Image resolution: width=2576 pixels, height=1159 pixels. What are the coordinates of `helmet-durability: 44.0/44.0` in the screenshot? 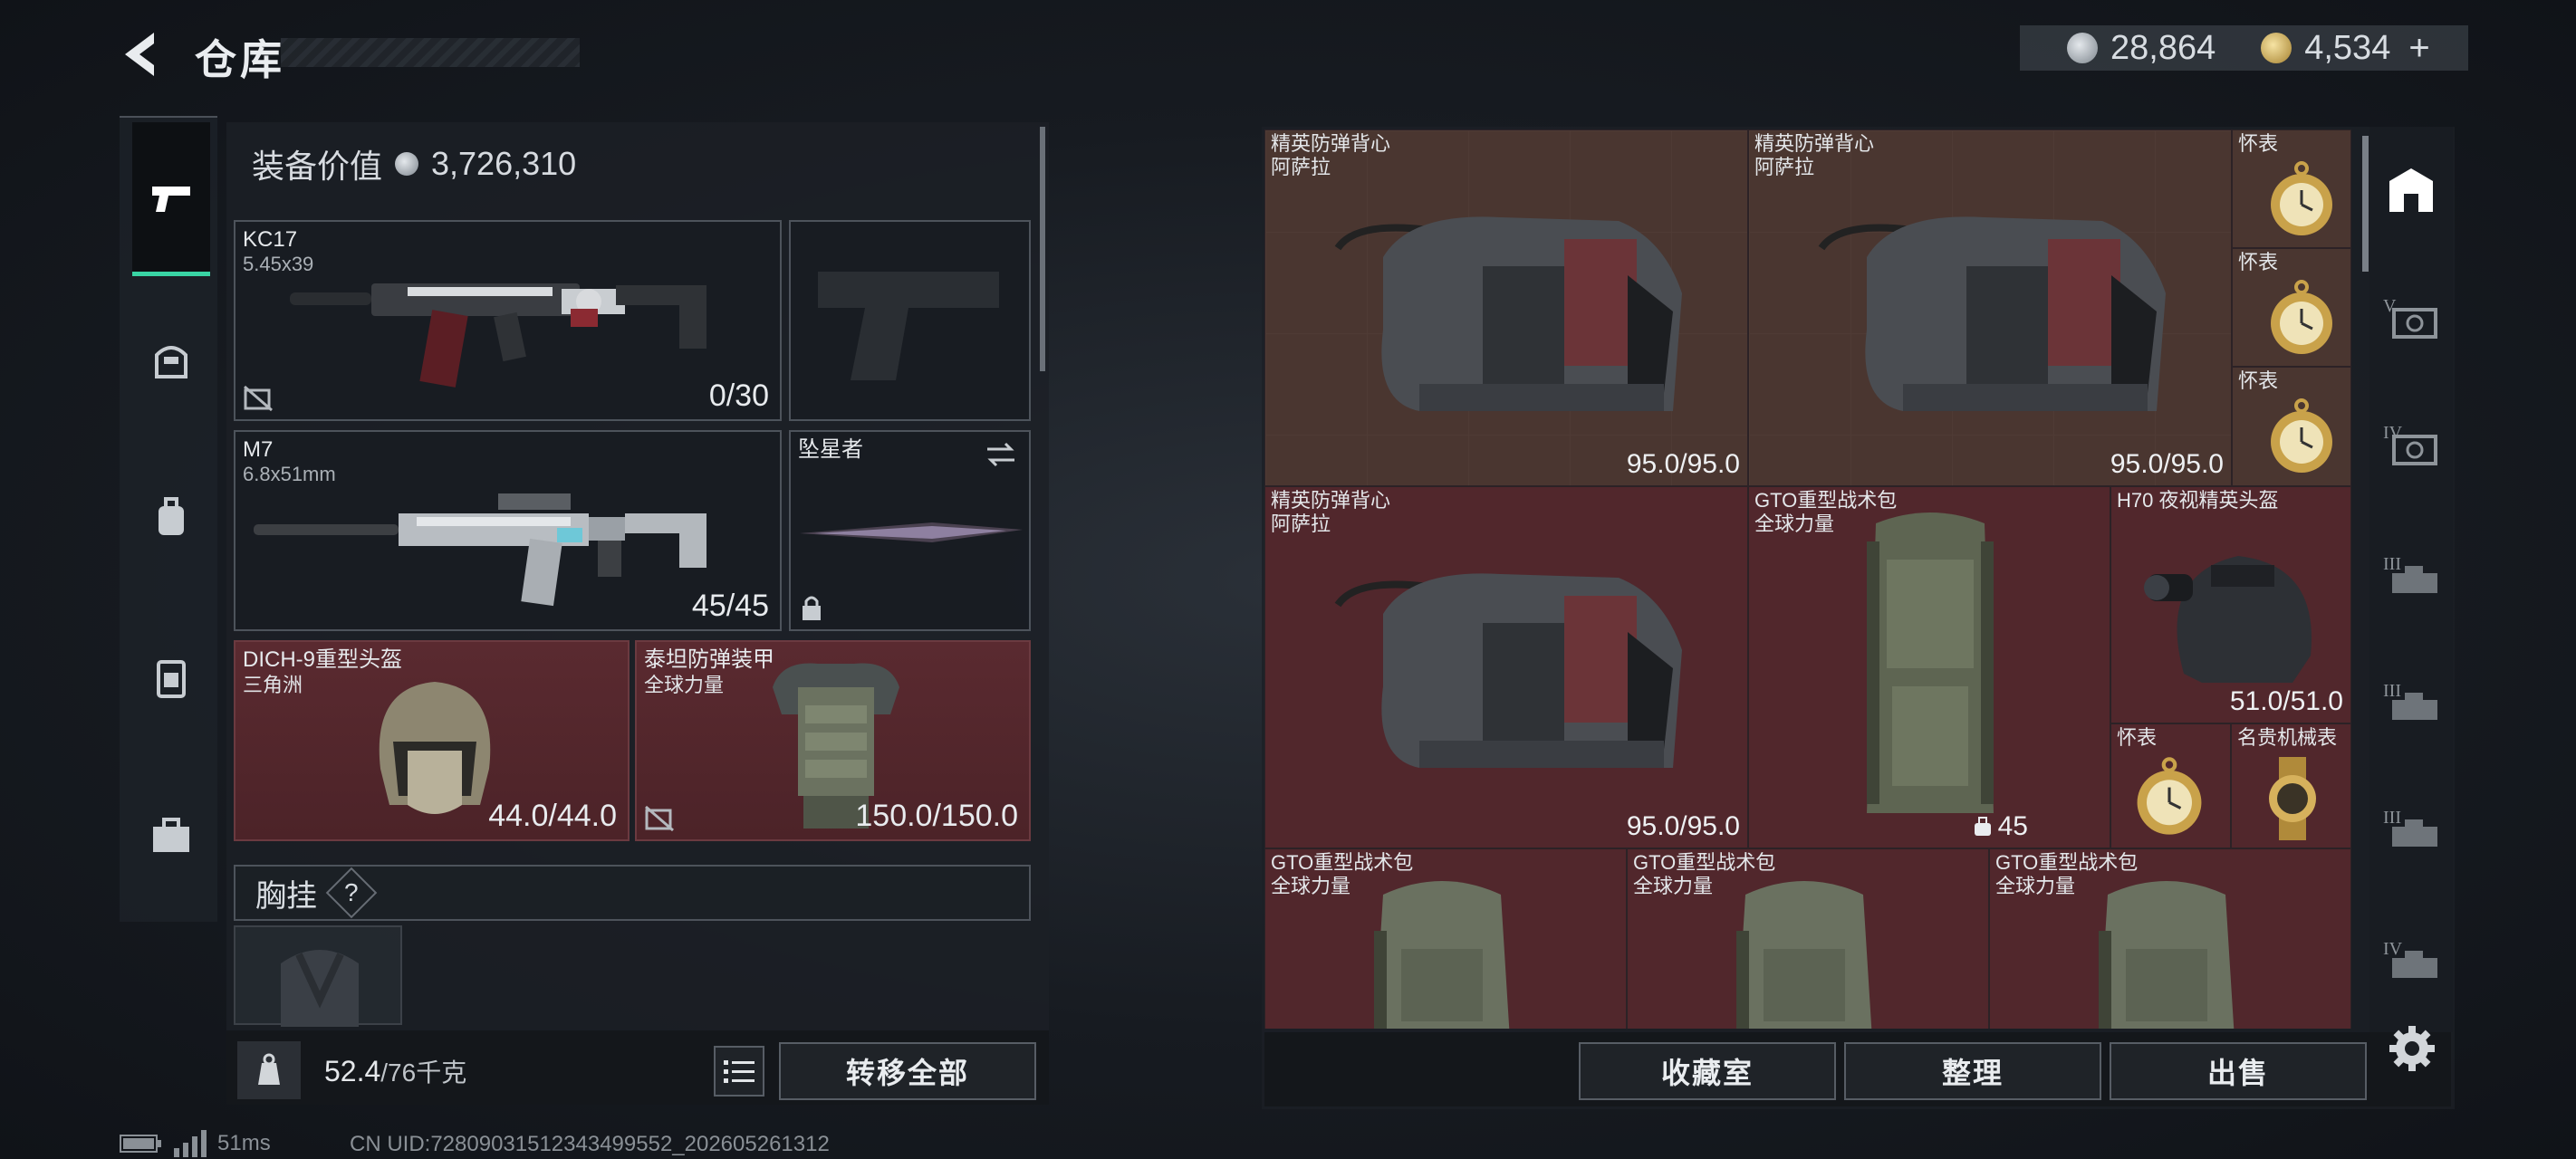 It's located at (552, 816).